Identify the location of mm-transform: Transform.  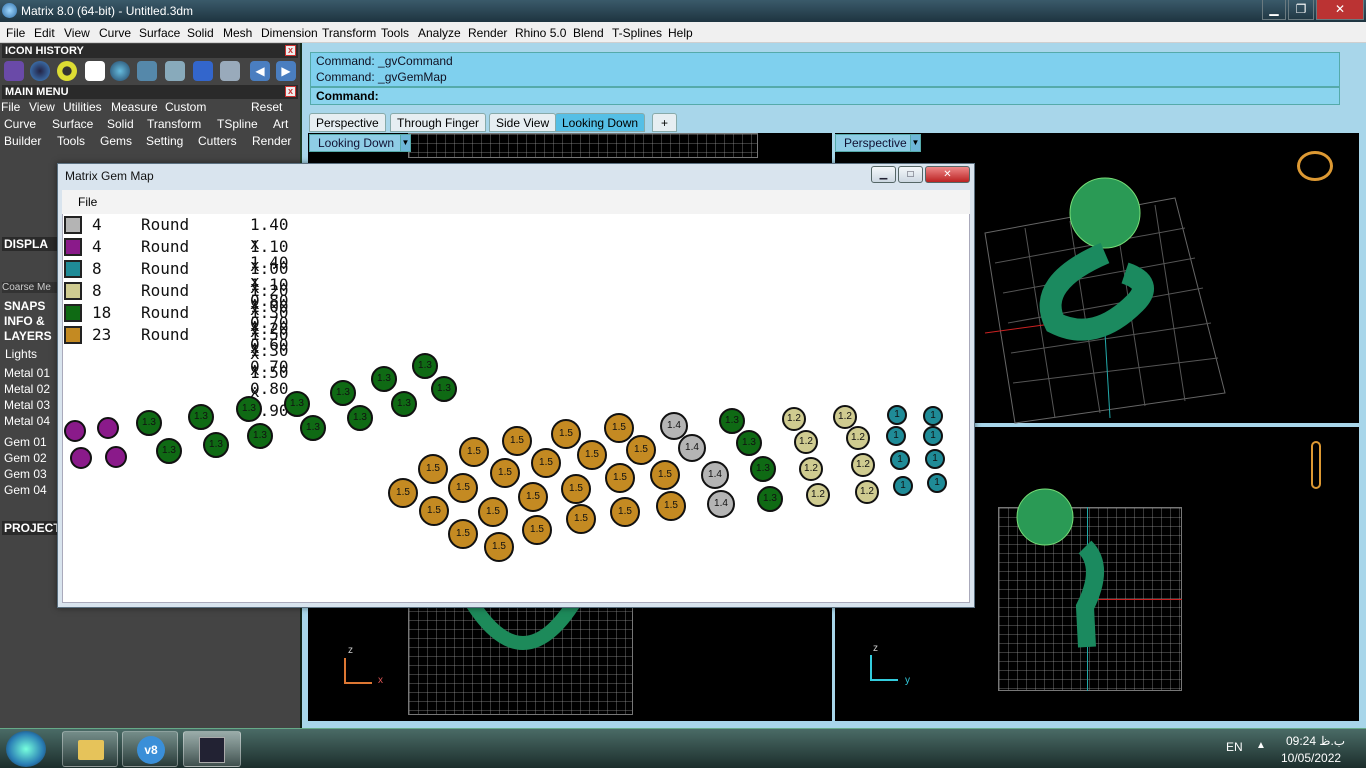
(174, 124).